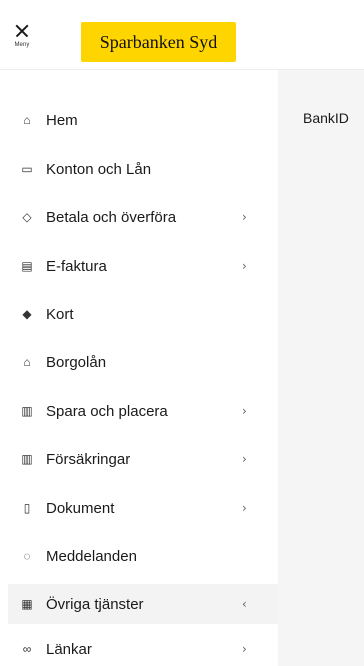 This screenshot has width=364, height=666. I want to click on sidebar-item-forsakringar: ▥ Försäkringar ›, so click(143, 459).